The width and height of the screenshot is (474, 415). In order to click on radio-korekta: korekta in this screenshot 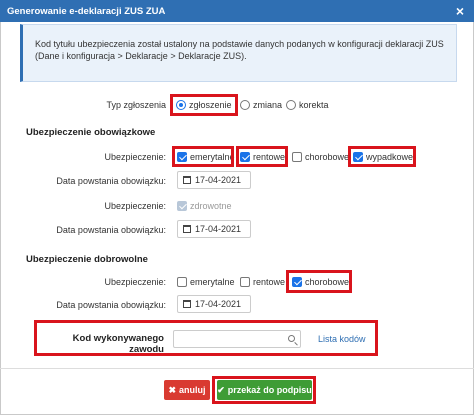, I will do `click(307, 105)`.